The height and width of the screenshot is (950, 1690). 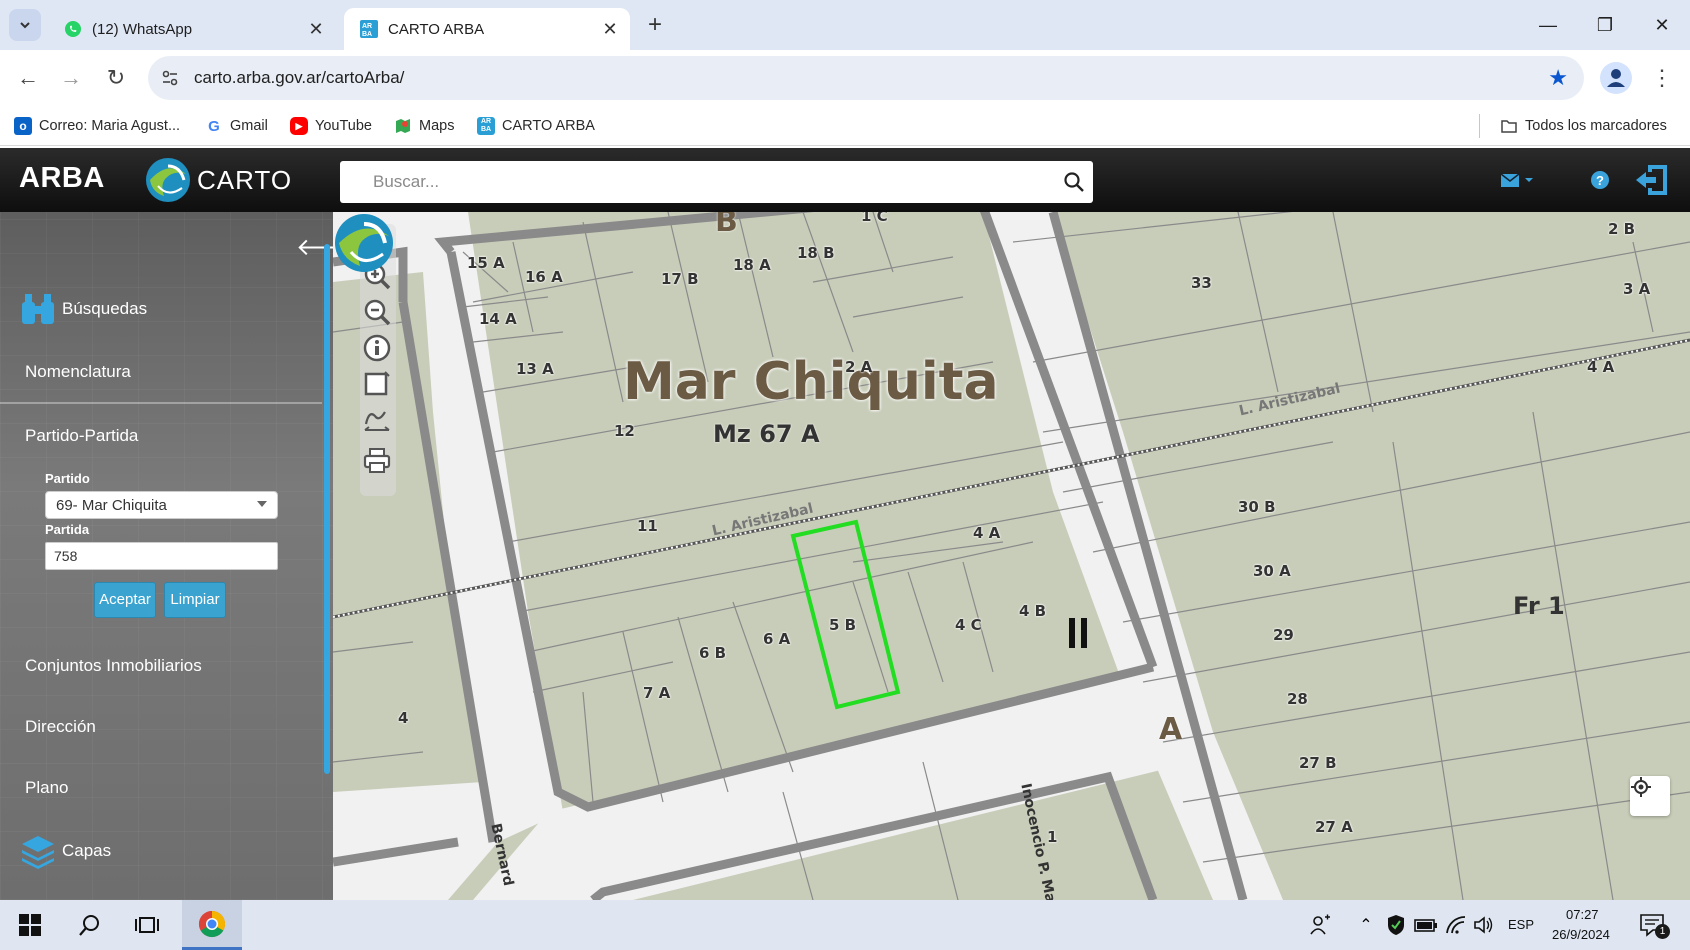 What do you see at coordinates (364, 243) in the screenshot?
I see `carto-globe-icon` at bounding box center [364, 243].